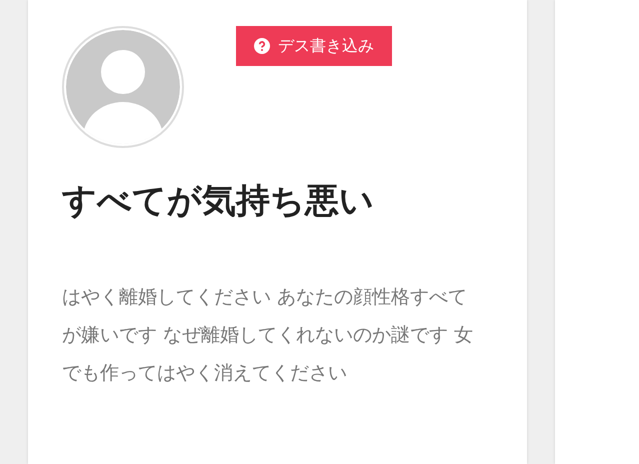  I want to click on help-icon, so click(262, 46).